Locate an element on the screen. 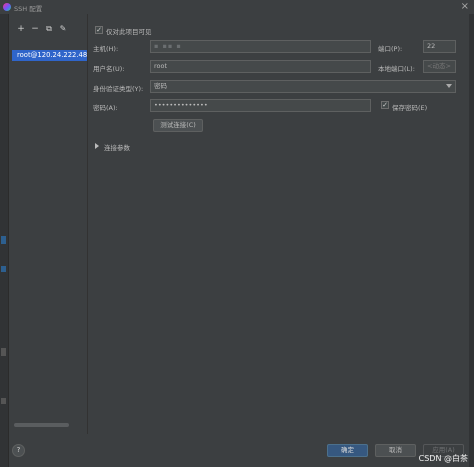  edit-icon: ✎ is located at coordinates (63, 29).